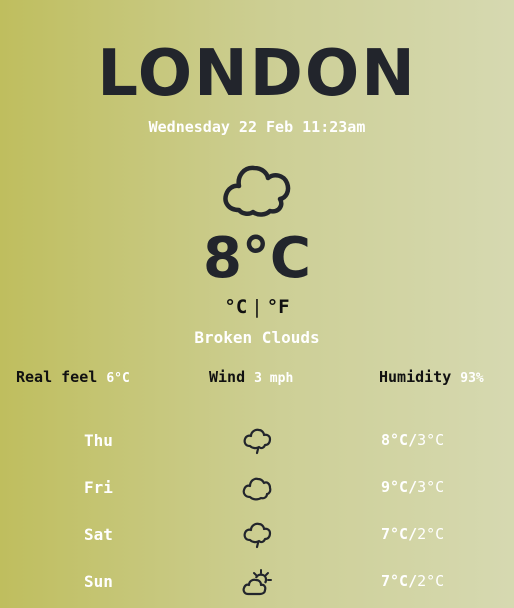 Image resolution: width=514 pixels, height=608 pixels. Describe the element at coordinates (98, 440) in the screenshot. I see `forecast-day: Thu` at that location.